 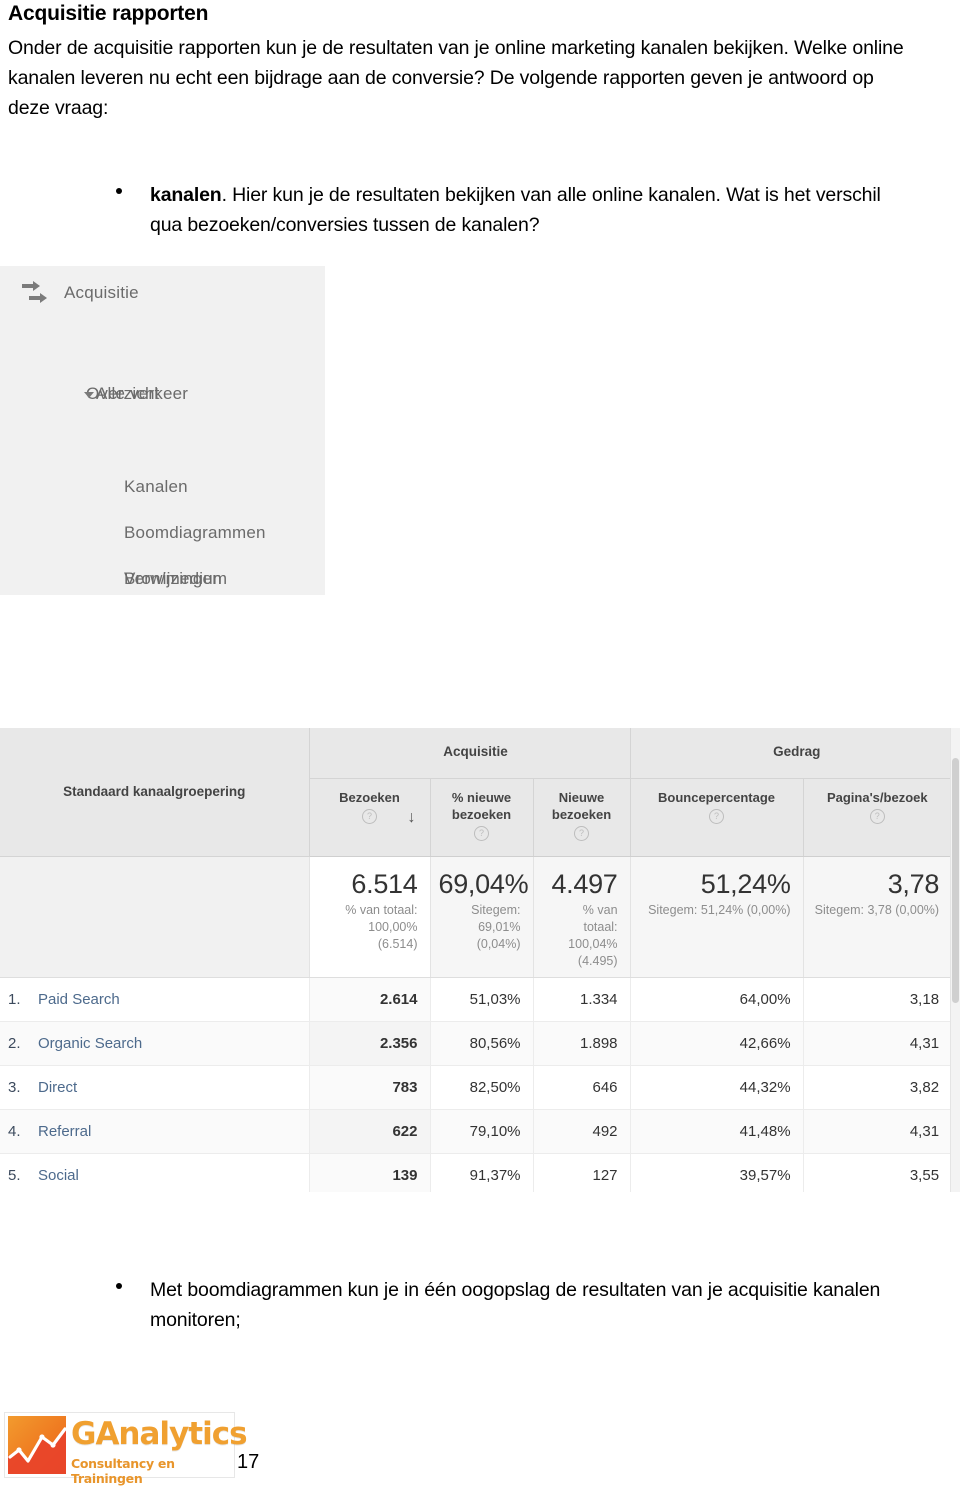 What do you see at coordinates (384, 883) in the screenshot?
I see `summary-value: 6.514` at bounding box center [384, 883].